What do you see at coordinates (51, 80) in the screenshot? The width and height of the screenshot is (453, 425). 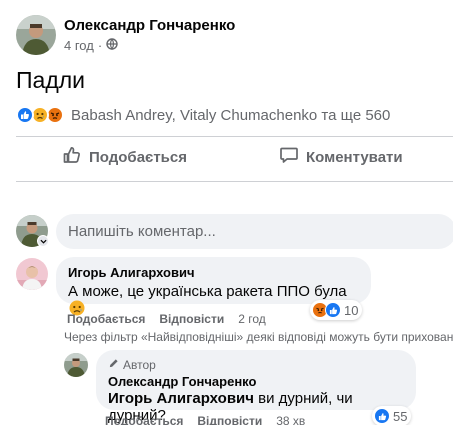 I see `post-text: Падли` at bounding box center [51, 80].